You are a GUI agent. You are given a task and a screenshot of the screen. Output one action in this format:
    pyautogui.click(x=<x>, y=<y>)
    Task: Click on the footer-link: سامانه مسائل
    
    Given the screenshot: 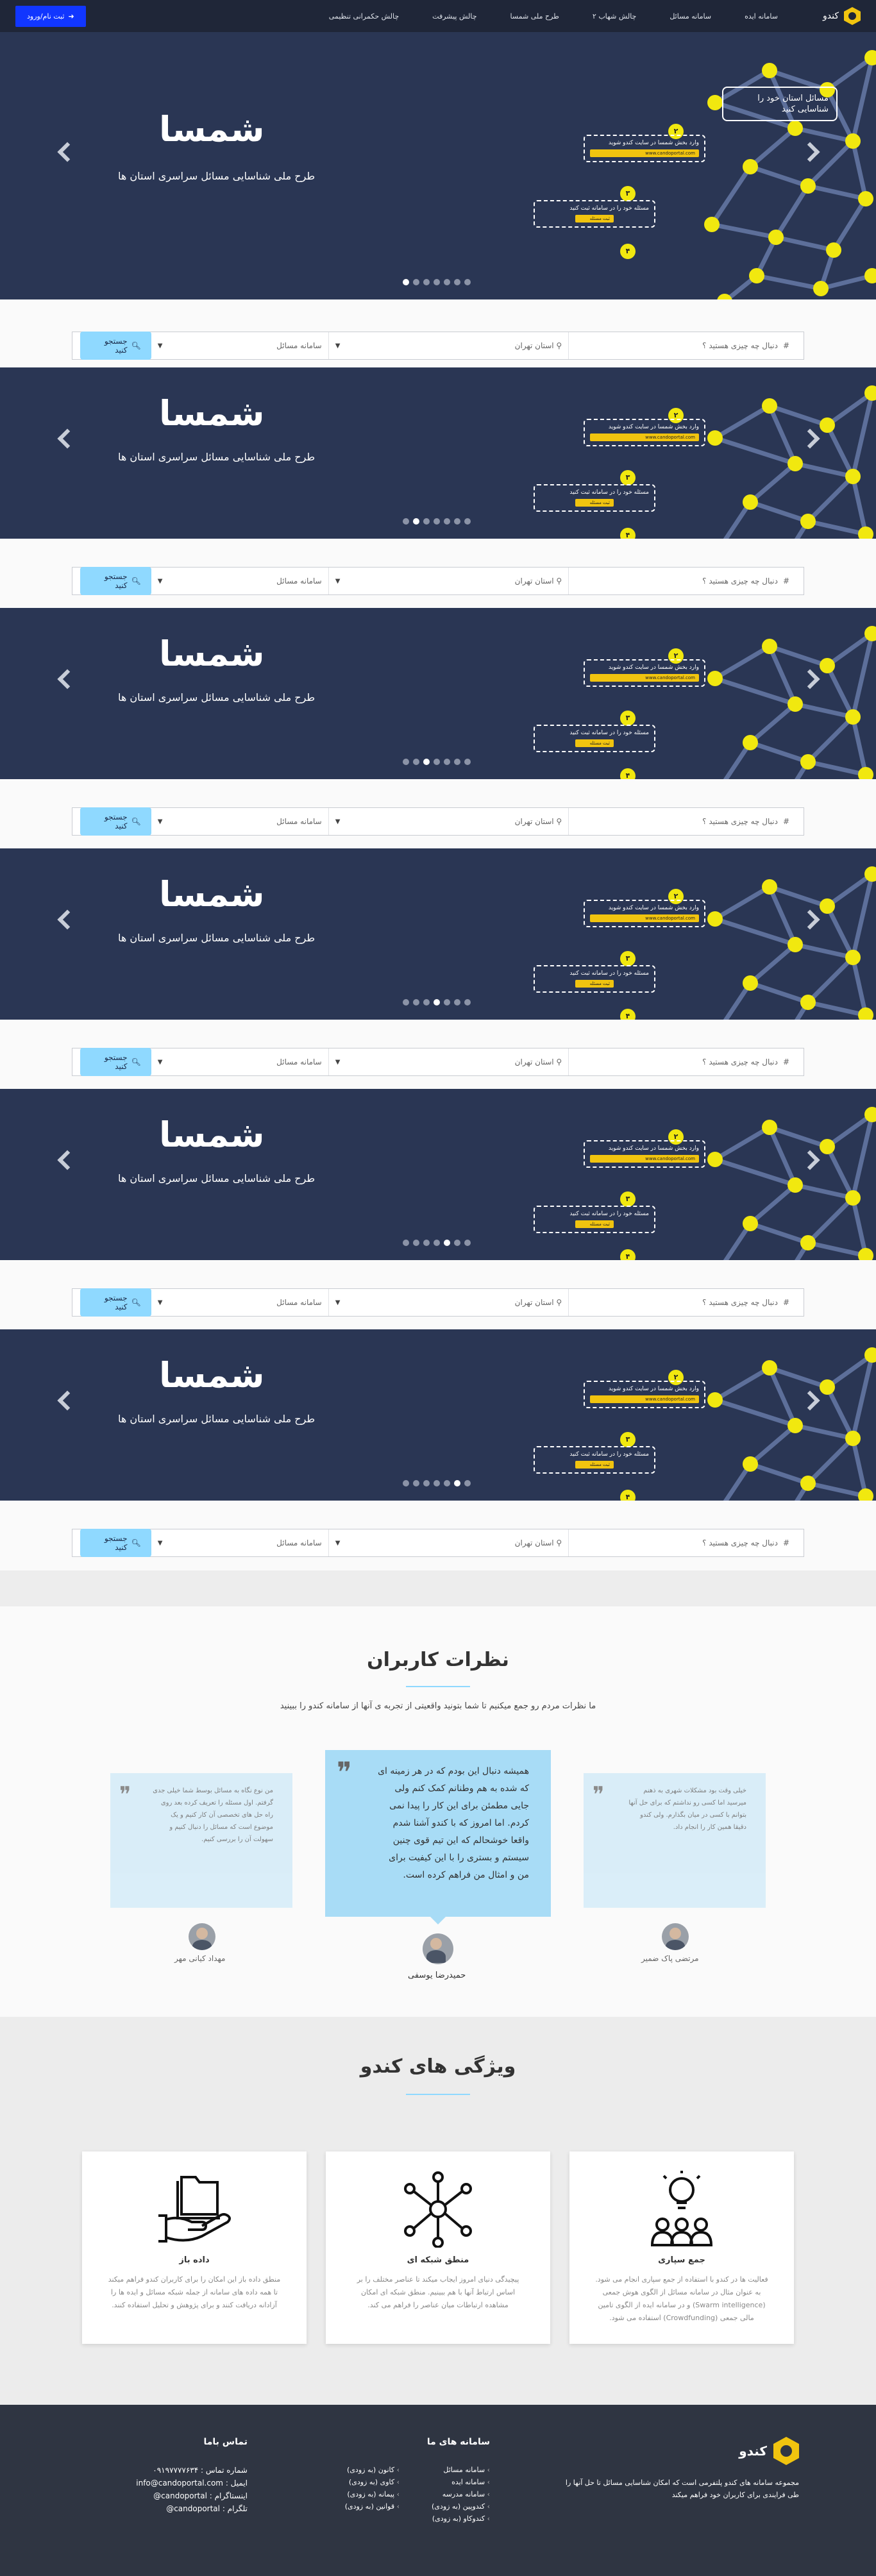 What is the action you would take?
    pyautogui.click(x=461, y=2470)
    